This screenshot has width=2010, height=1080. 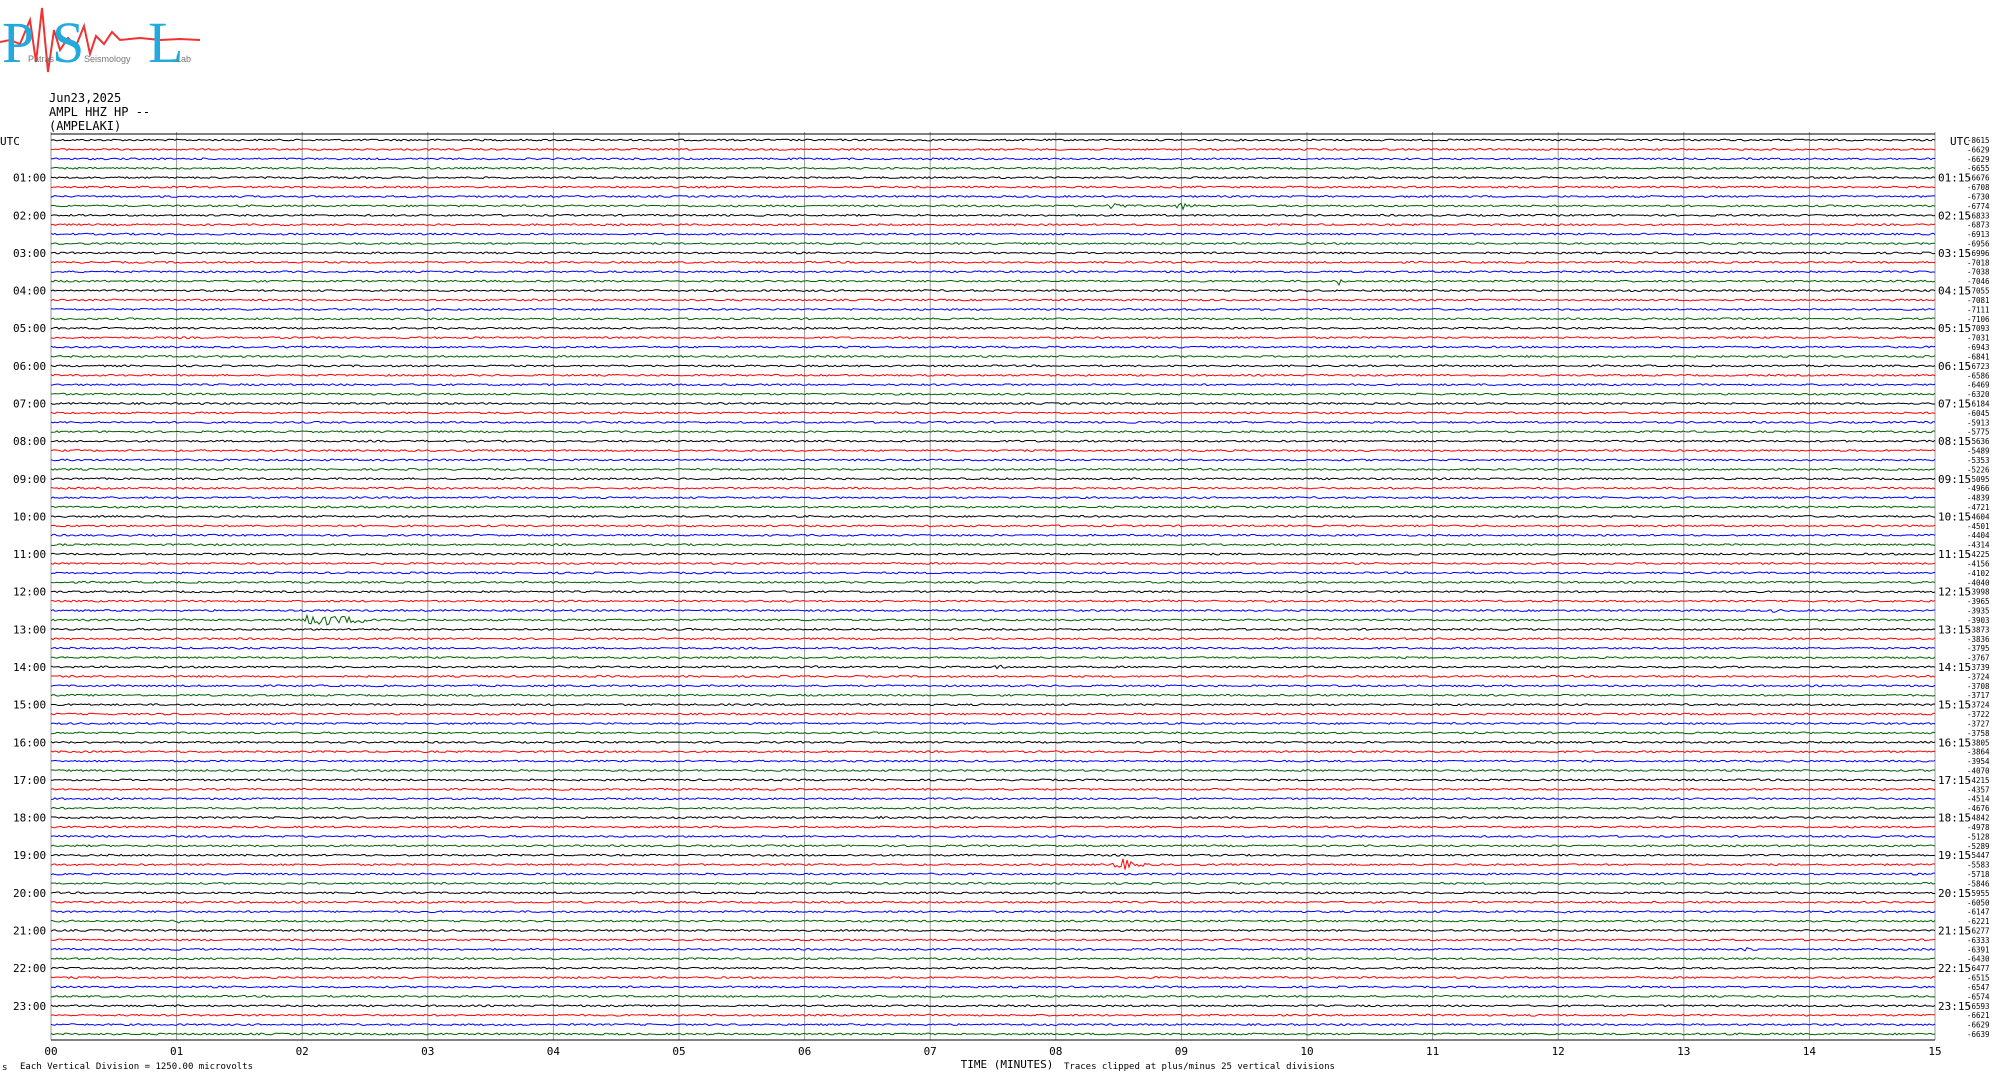 What do you see at coordinates (29, 403) in the screenshot?
I see `left-hour-label: 07:00` at bounding box center [29, 403].